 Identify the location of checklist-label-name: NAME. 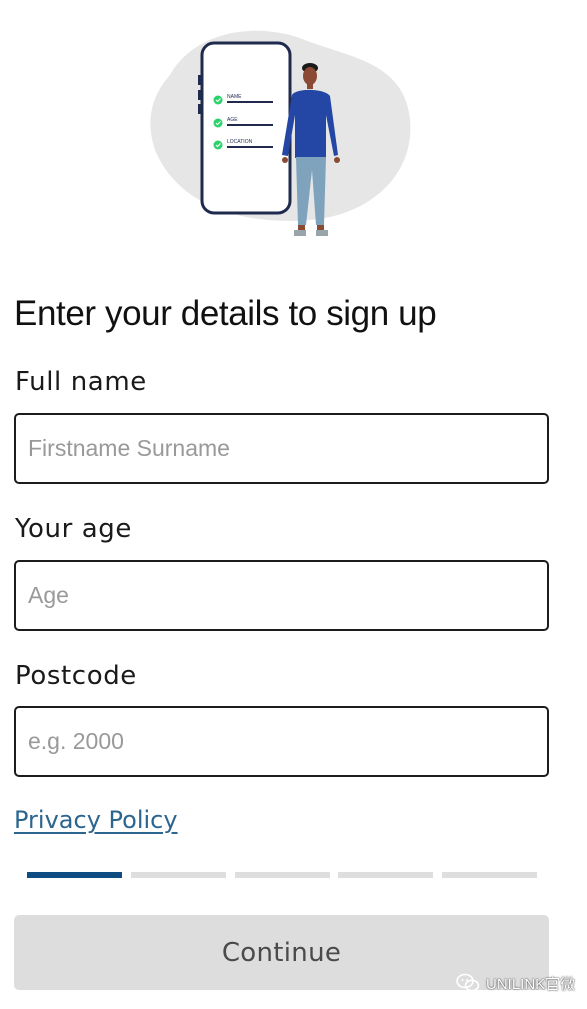
(234, 97).